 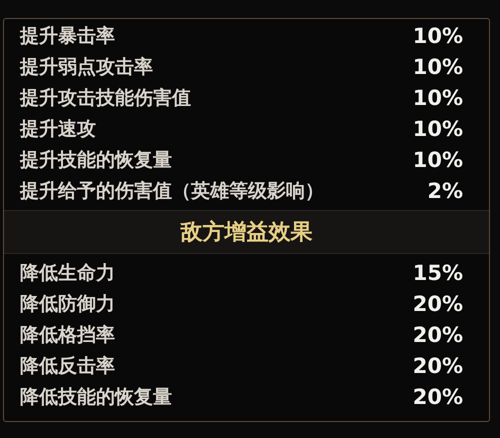 I want to click on section-title: 敌方增益效果, so click(x=246, y=232).